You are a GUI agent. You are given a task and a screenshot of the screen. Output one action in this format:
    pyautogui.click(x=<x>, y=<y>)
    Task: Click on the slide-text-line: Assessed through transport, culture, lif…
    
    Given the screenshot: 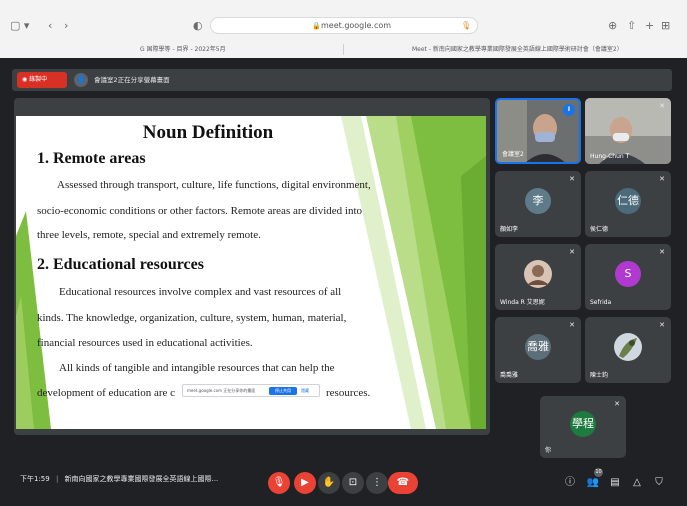 What is the action you would take?
    pyautogui.click(x=214, y=185)
    